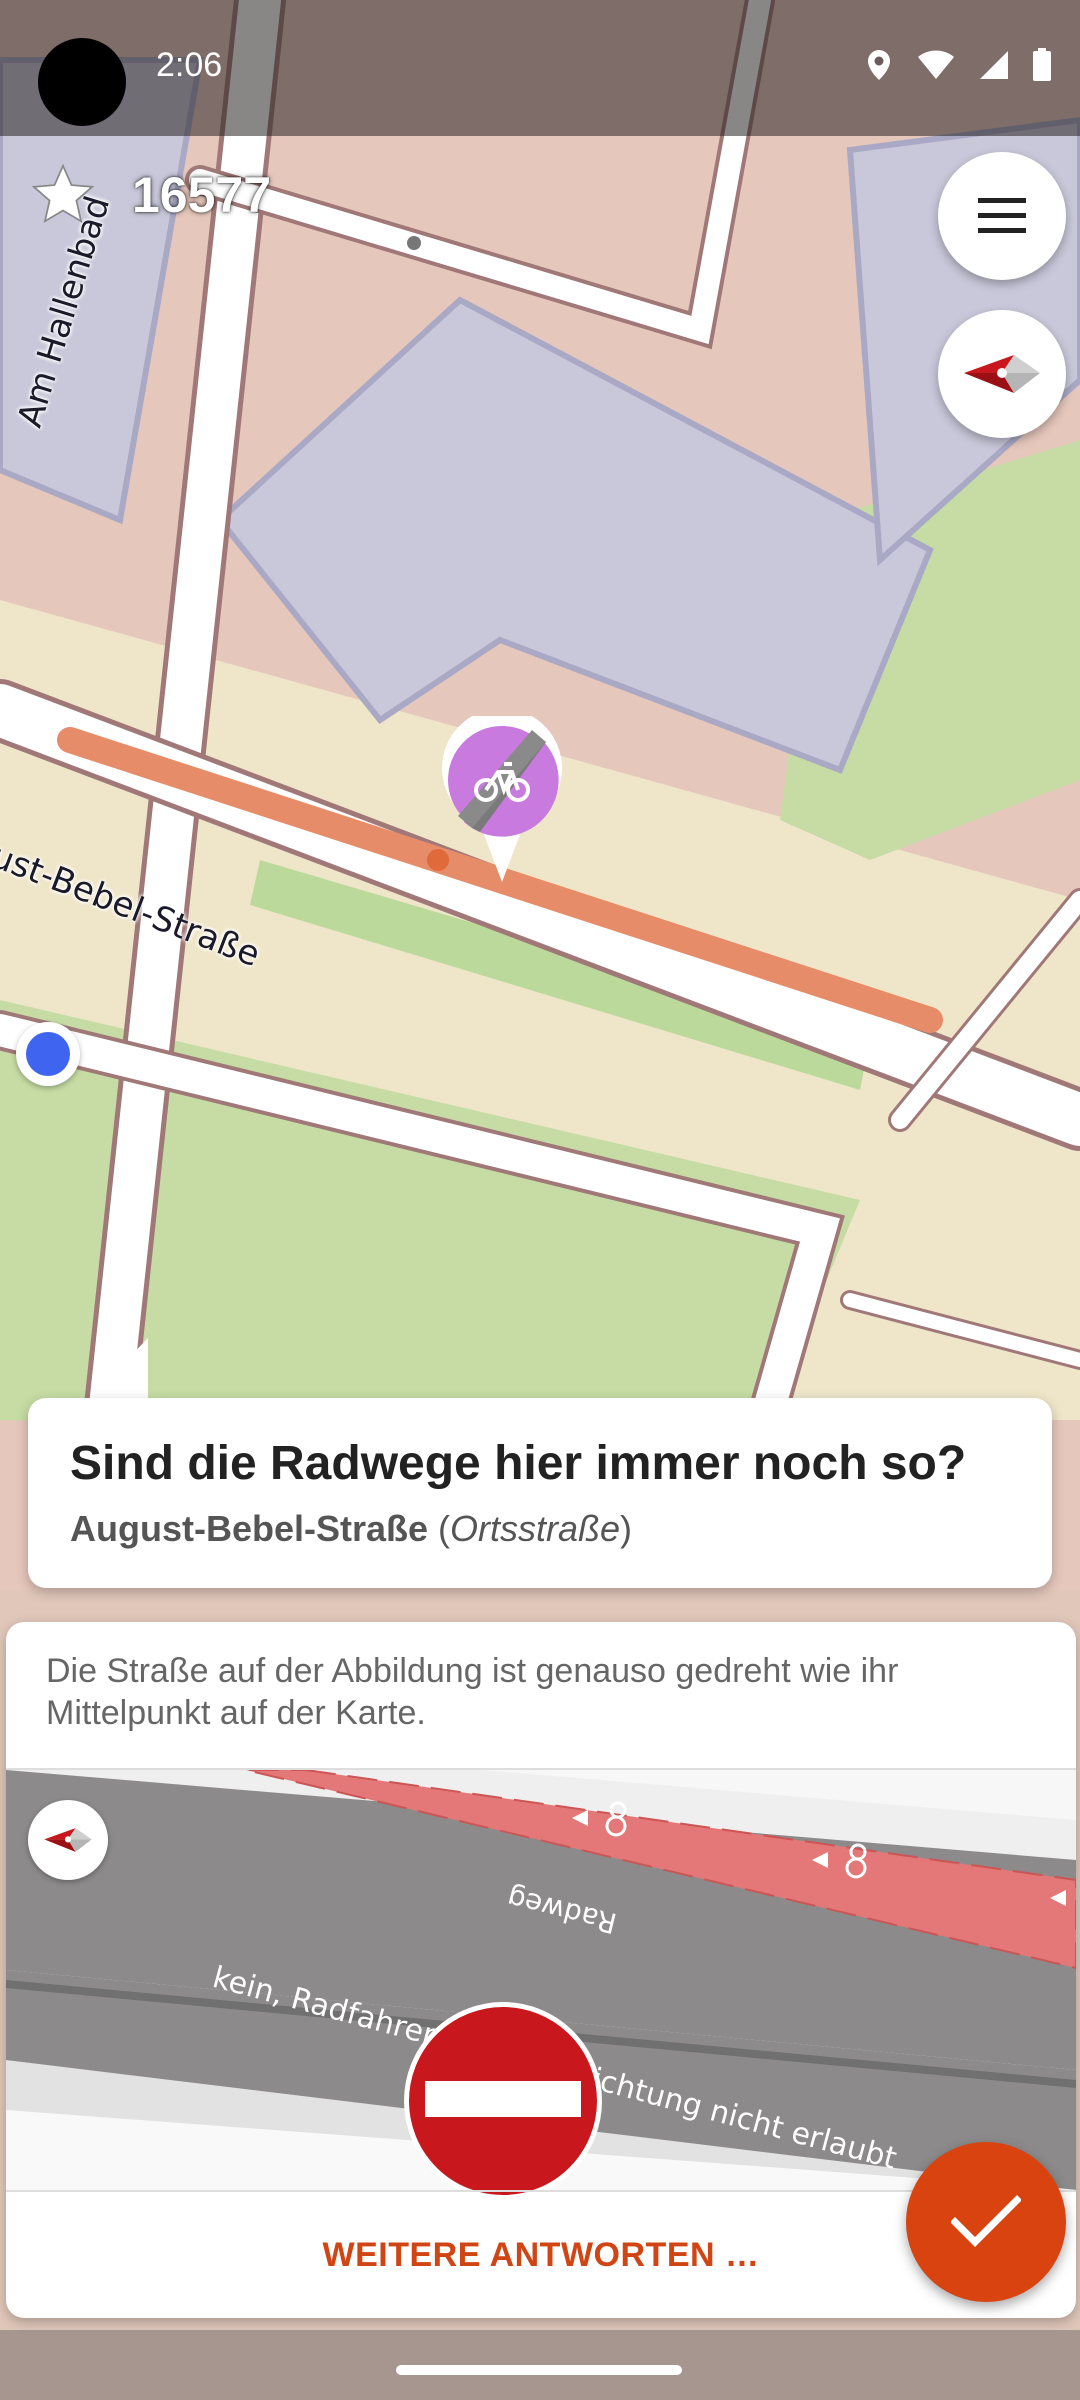 Image resolution: width=1080 pixels, height=2400 pixels. What do you see at coordinates (63, 193) in the screenshot?
I see `star-icon` at bounding box center [63, 193].